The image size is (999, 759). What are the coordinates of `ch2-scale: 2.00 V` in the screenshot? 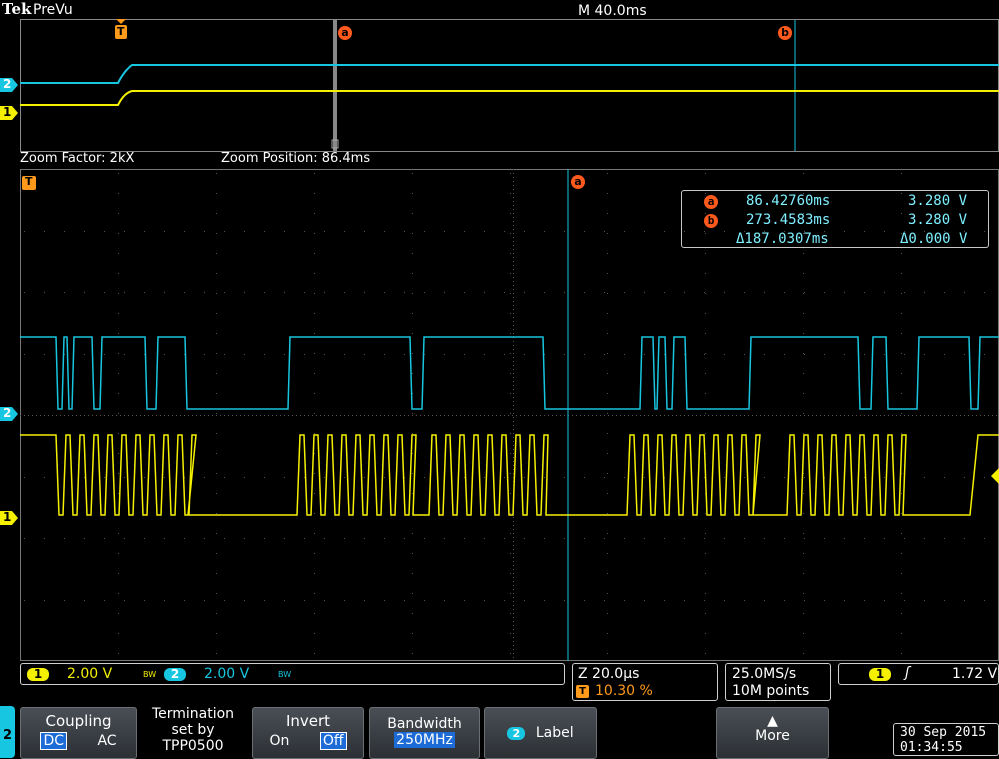 It's located at (227, 674).